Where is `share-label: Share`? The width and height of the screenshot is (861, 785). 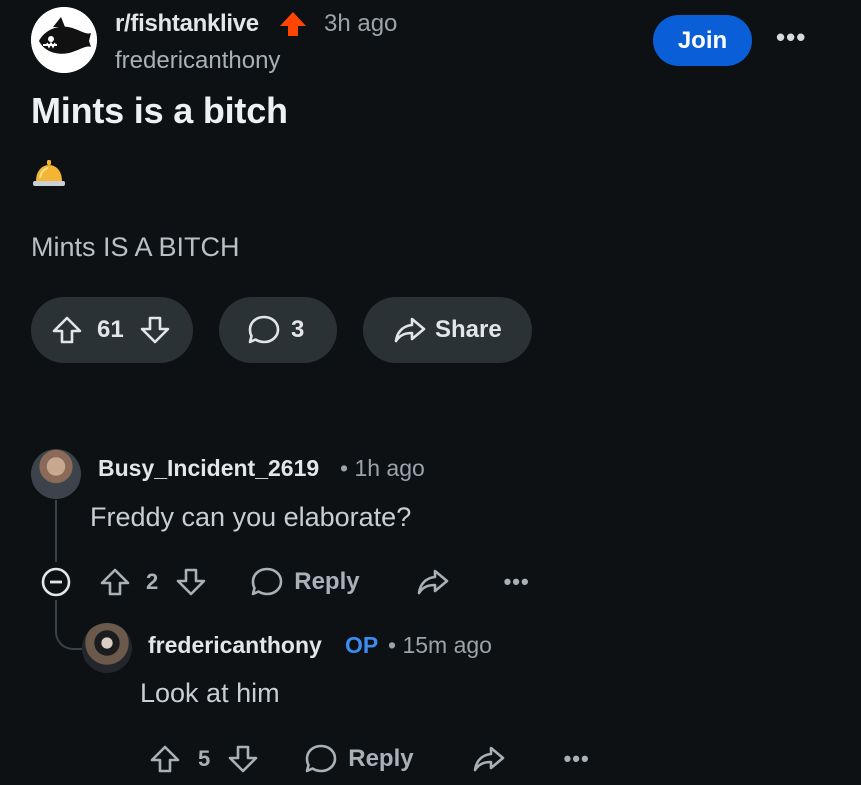
share-label: Share is located at coordinates (468, 329).